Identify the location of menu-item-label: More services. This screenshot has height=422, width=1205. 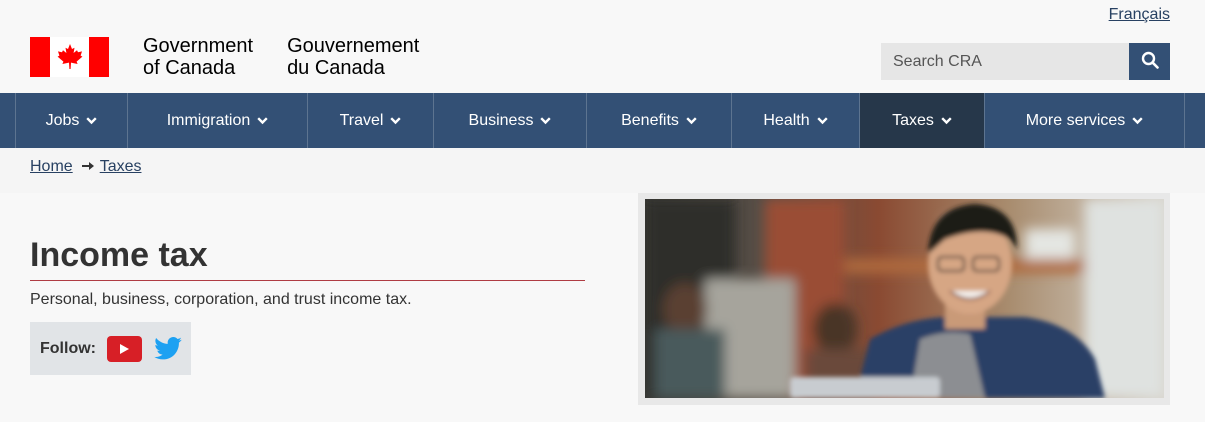
(1075, 120).